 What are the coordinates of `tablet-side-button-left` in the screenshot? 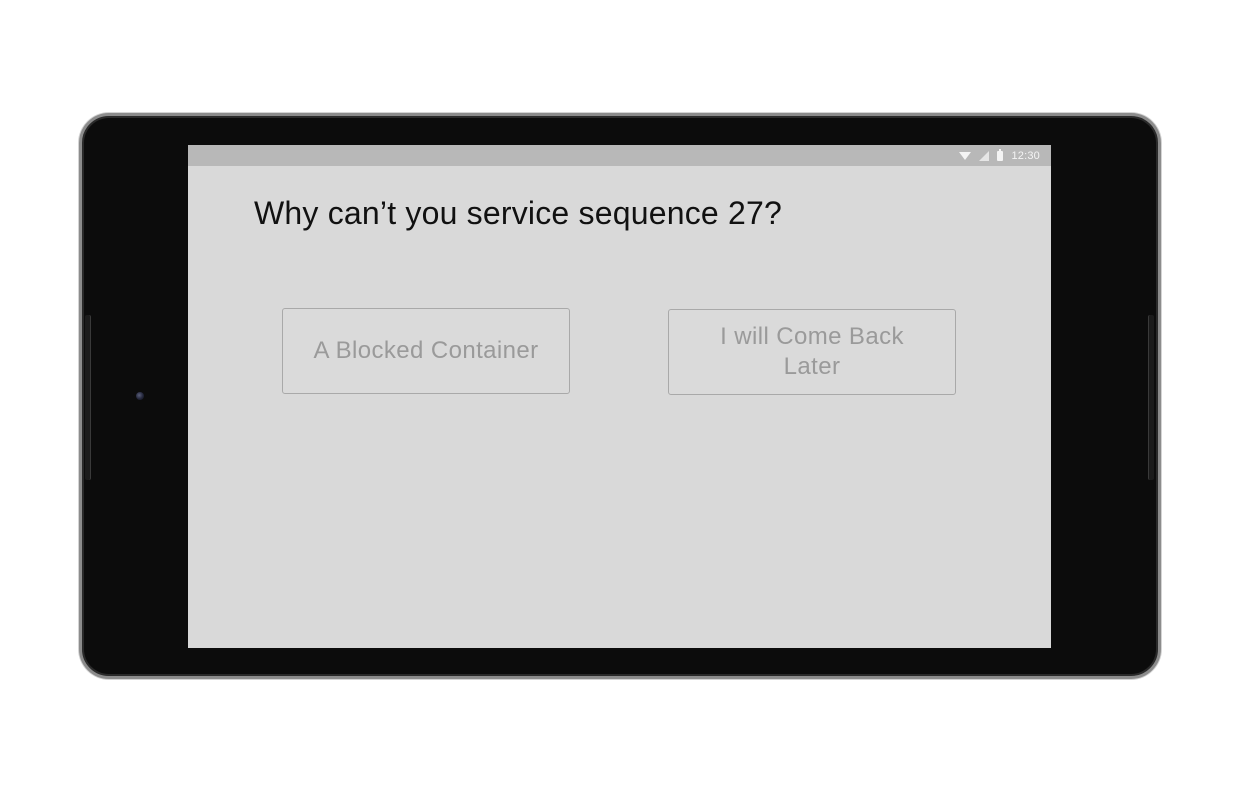 It's located at (88, 397).